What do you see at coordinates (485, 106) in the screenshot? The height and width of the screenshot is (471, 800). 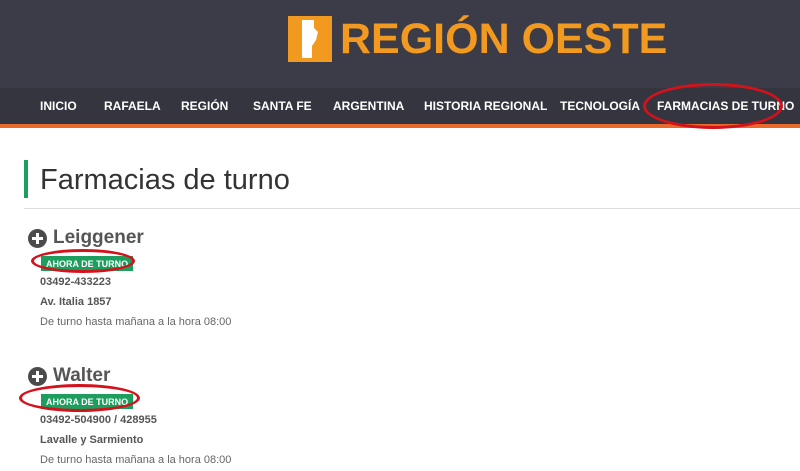 I see `nav-item-historia-regional: HISTORIA REGIONAL` at bounding box center [485, 106].